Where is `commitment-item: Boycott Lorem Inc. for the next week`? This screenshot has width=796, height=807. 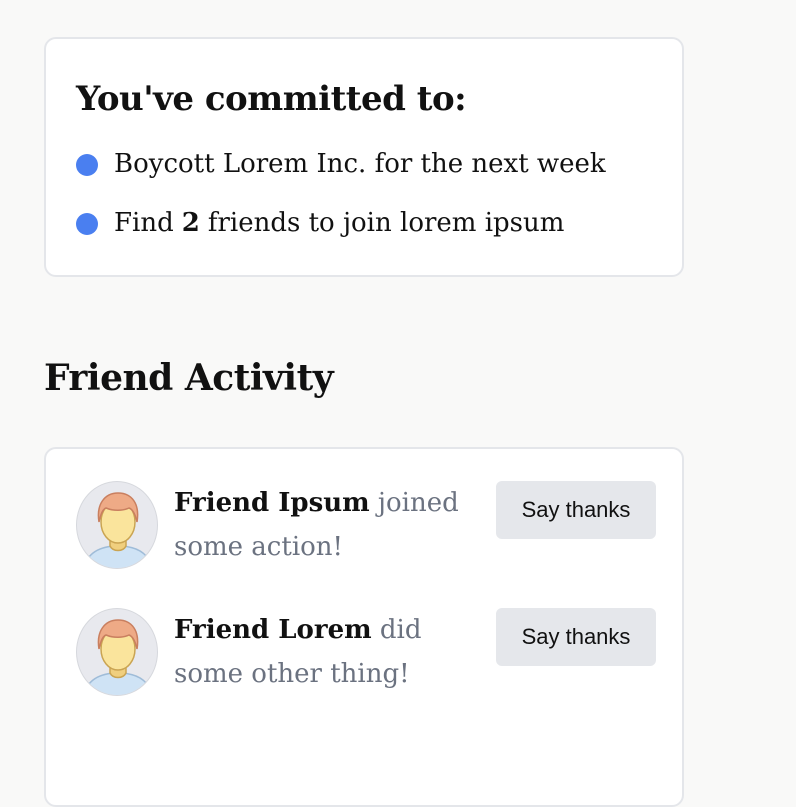 commitment-item: Boycott Lorem Inc. for the next week is located at coordinates (364, 164).